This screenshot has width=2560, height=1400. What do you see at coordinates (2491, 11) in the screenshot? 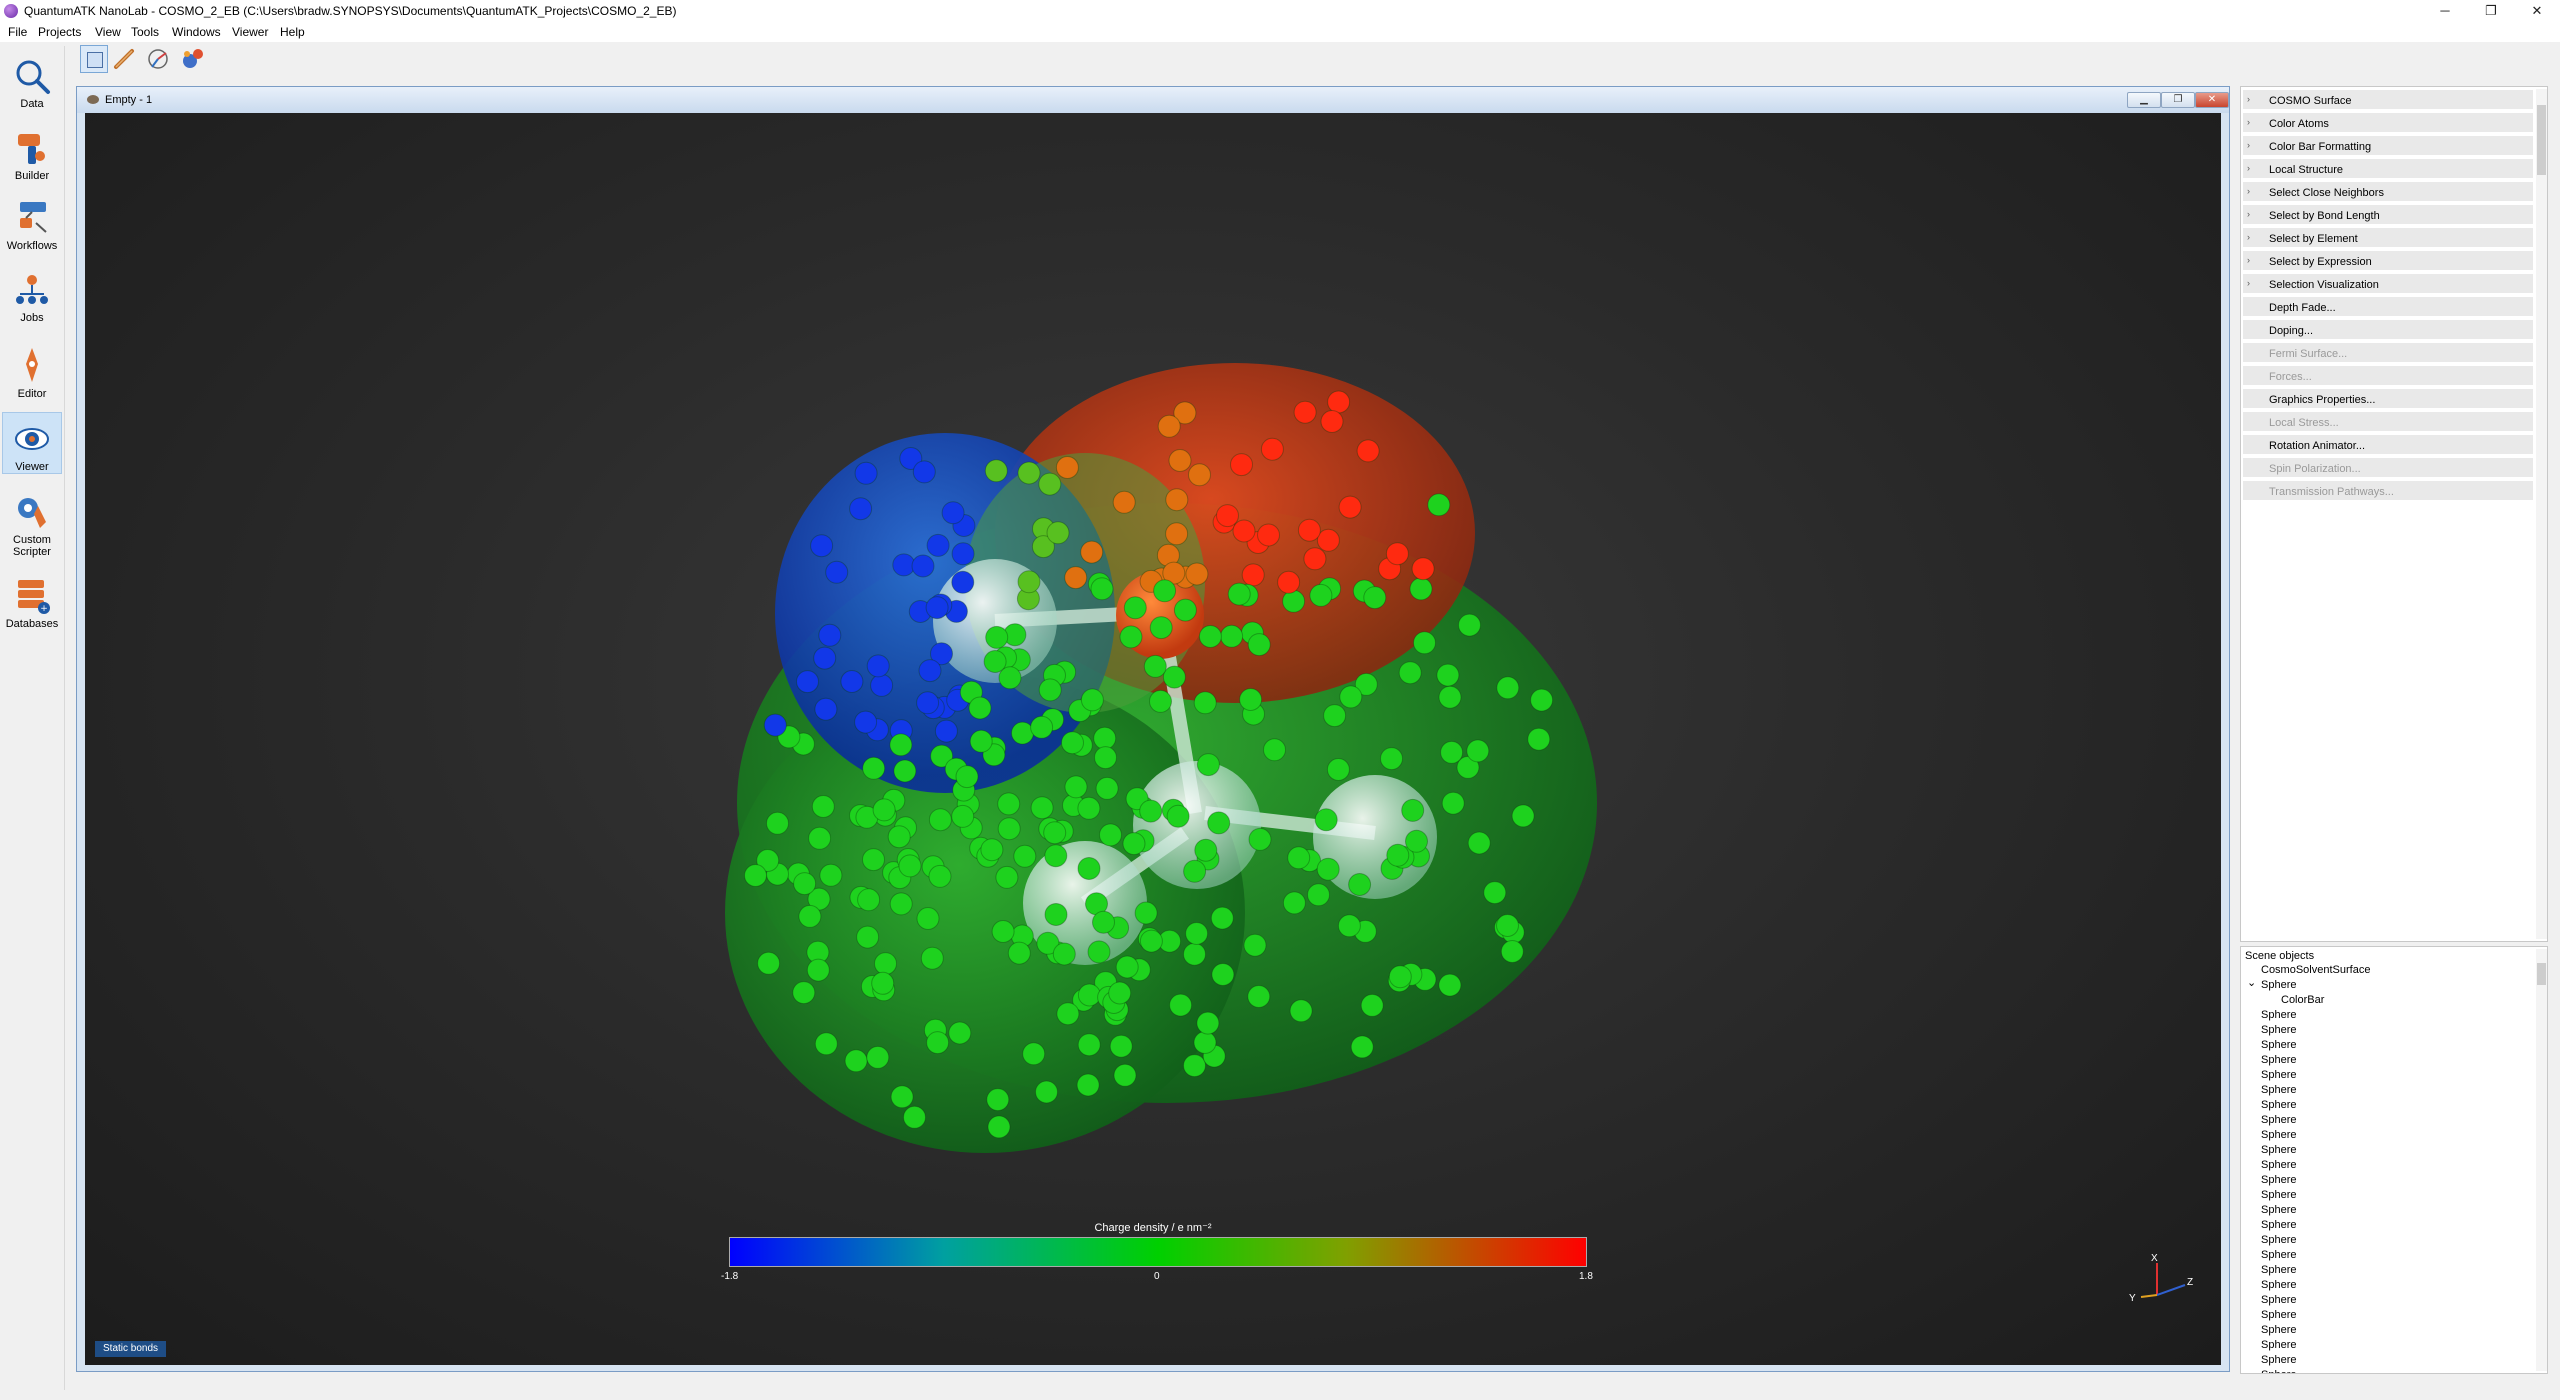
I see `restore-button: ❐` at bounding box center [2491, 11].